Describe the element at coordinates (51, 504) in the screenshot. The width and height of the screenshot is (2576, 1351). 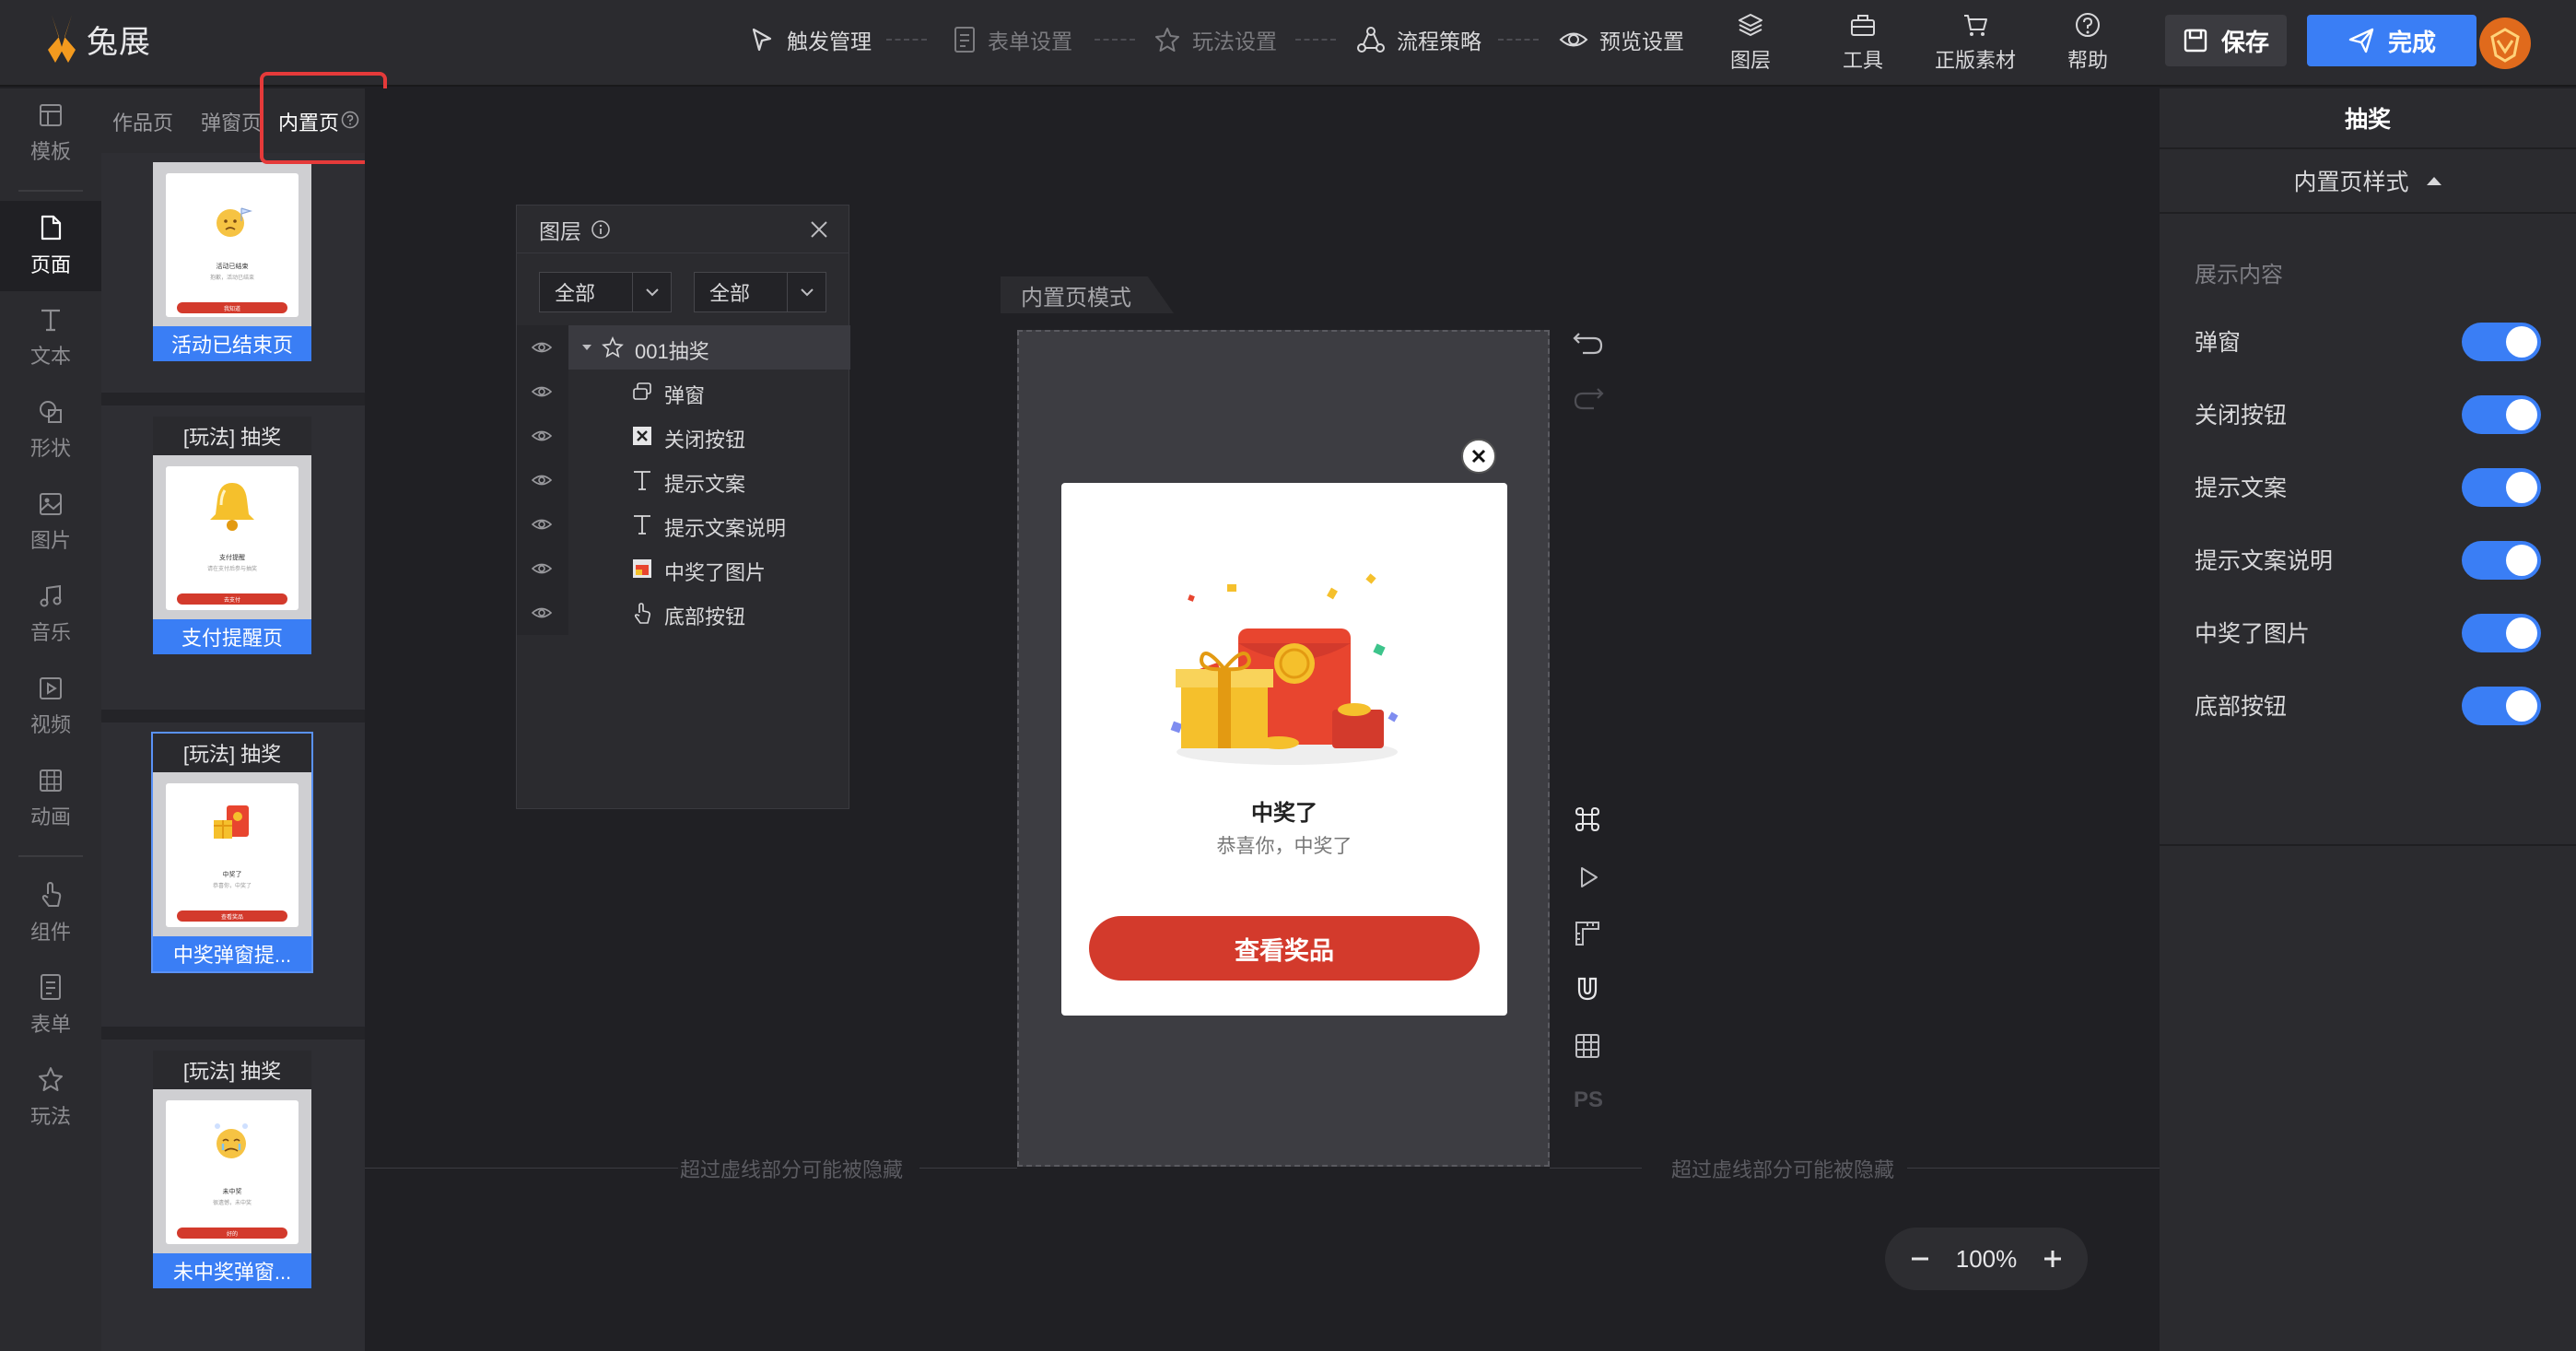
I see `image-icon` at that location.